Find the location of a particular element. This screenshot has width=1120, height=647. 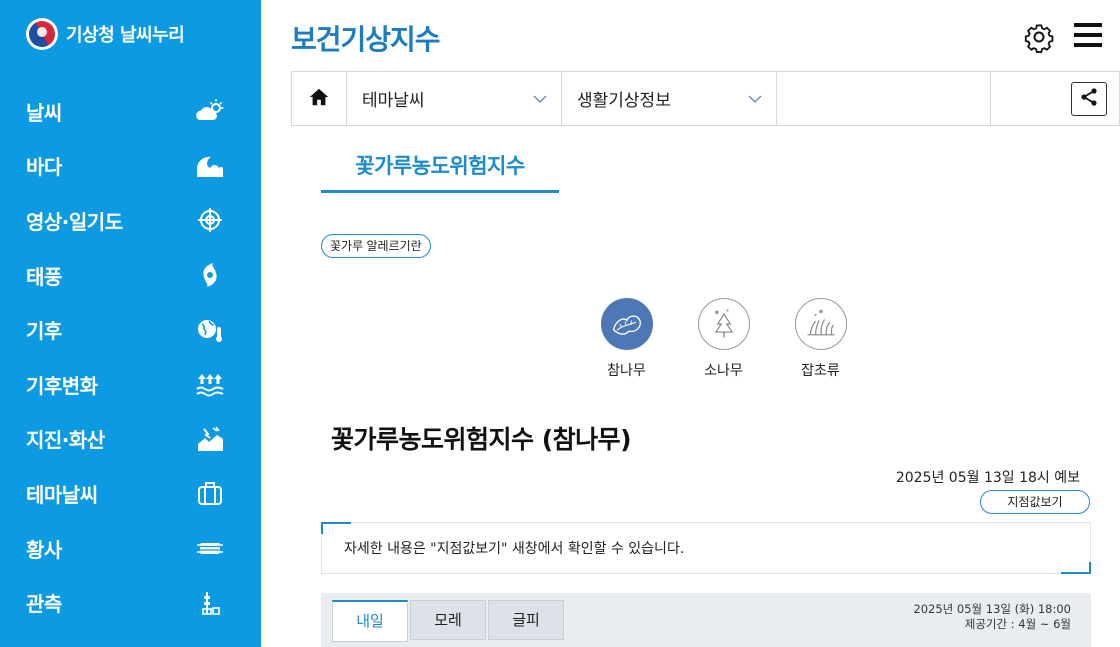

pollen-option-pine: 소나무 is located at coordinates (723, 339).